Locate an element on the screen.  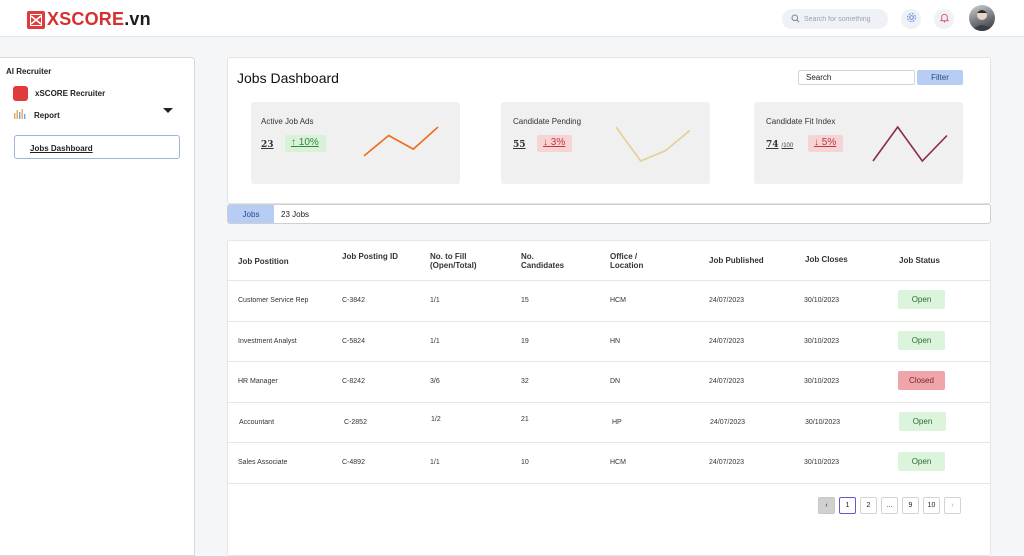
kpi-label: Candidate Pending is located at coordinates (547, 121).